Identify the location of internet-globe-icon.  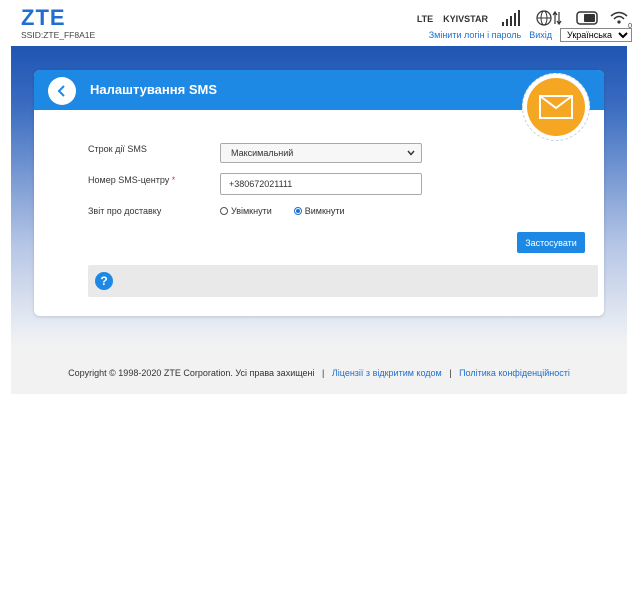
(549, 19).